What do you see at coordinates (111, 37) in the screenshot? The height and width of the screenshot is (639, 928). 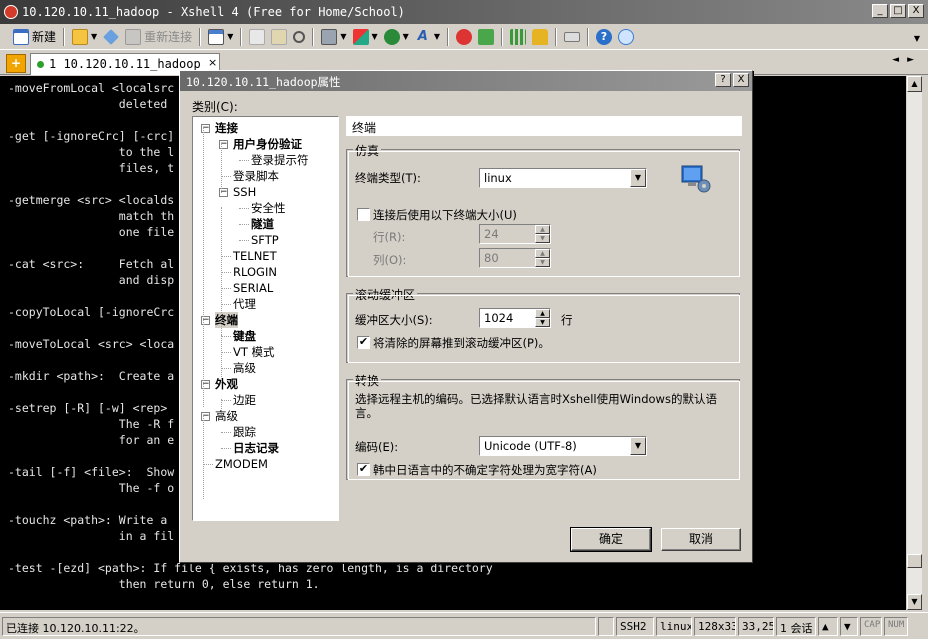 I see `connect-button` at bounding box center [111, 37].